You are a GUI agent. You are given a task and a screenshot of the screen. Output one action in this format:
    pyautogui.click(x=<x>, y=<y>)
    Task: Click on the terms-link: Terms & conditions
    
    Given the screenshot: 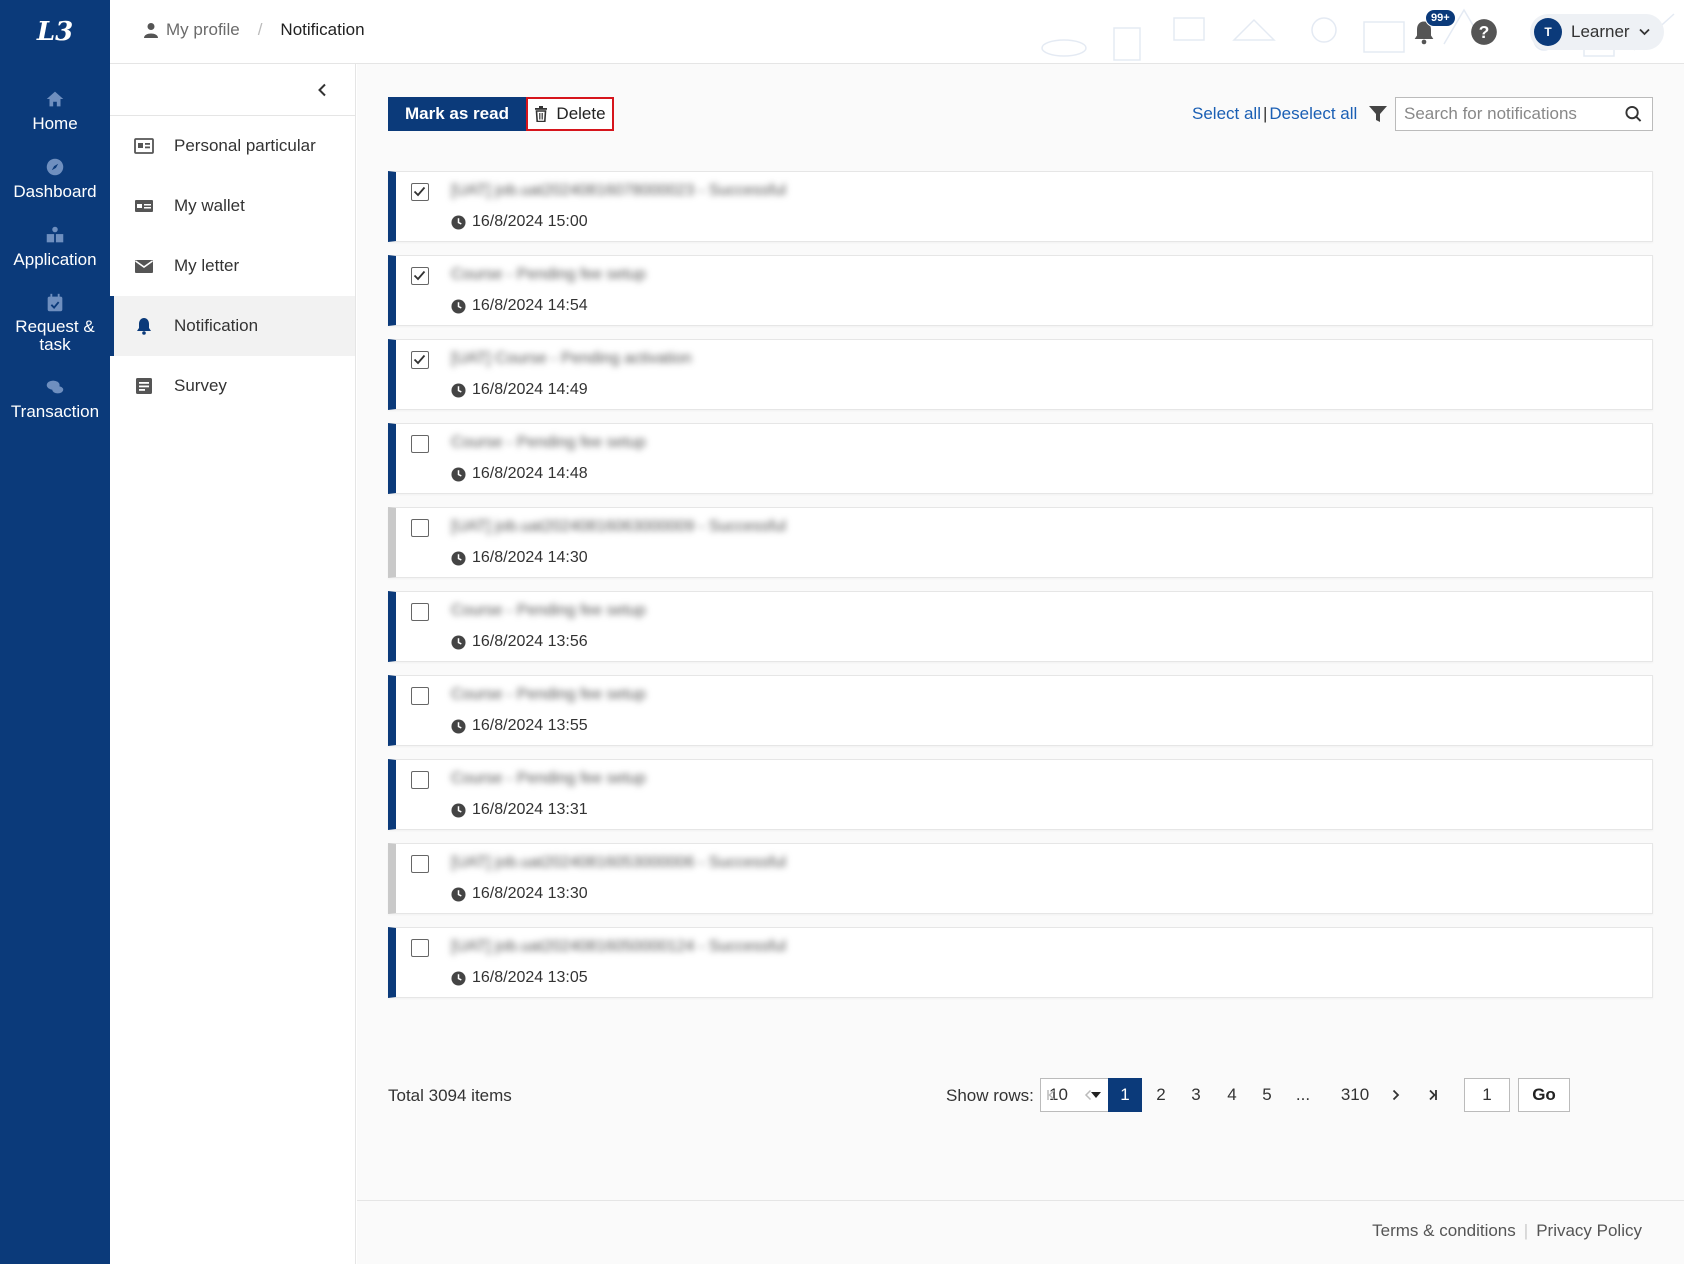 What is the action you would take?
    pyautogui.click(x=1444, y=1231)
    